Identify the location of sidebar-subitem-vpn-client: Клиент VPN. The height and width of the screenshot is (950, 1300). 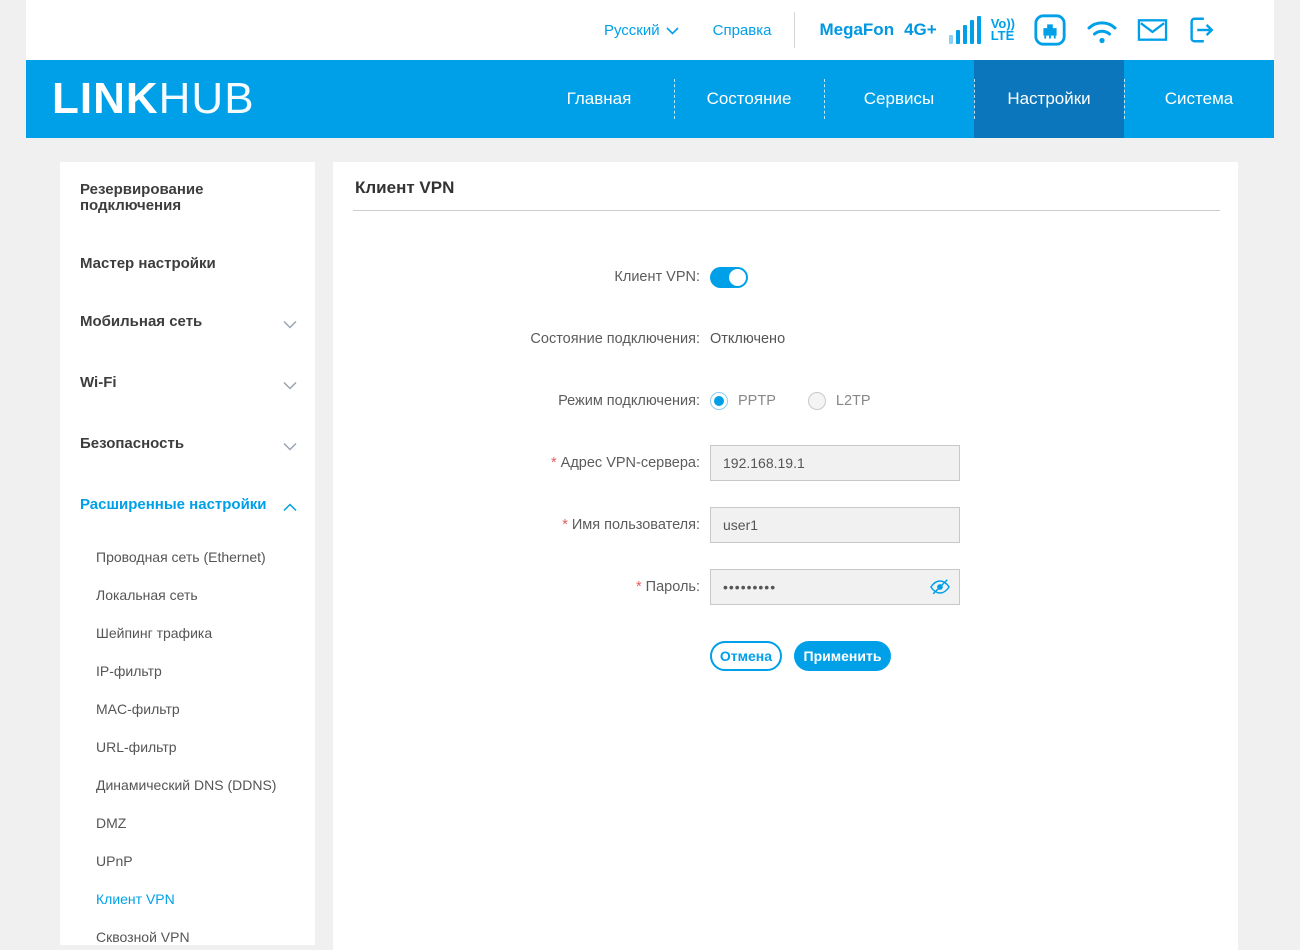
(196, 899).